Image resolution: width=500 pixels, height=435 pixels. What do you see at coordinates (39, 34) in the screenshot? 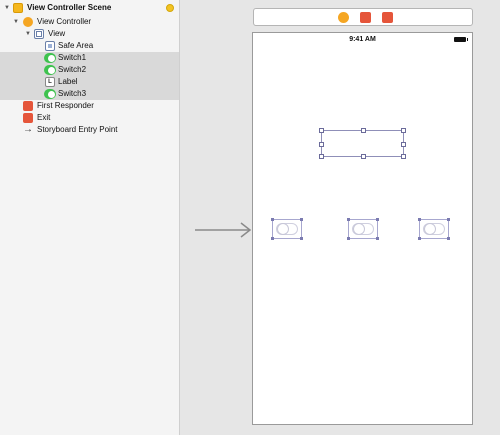
I see `view-icon` at bounding box center [39, 34].